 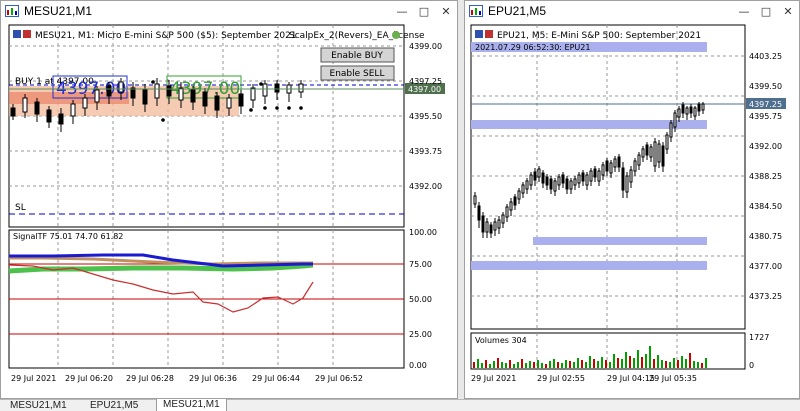 What do you see at coordinates (631, 378) in the screenshot?
I see `time-tick: 29 Jul 04:15` at bounding box center [631, 378].